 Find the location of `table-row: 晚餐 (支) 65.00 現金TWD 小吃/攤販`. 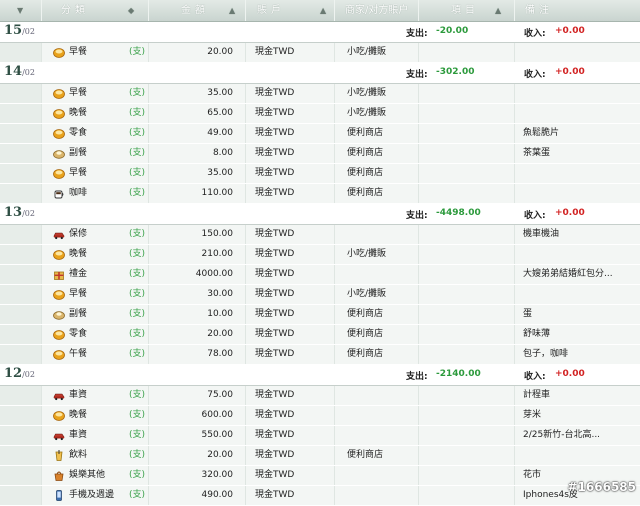

table-row: 晚餐 (支) 65.00 現金TWD 小吃/攤販 is located at coordinates (320, 114).